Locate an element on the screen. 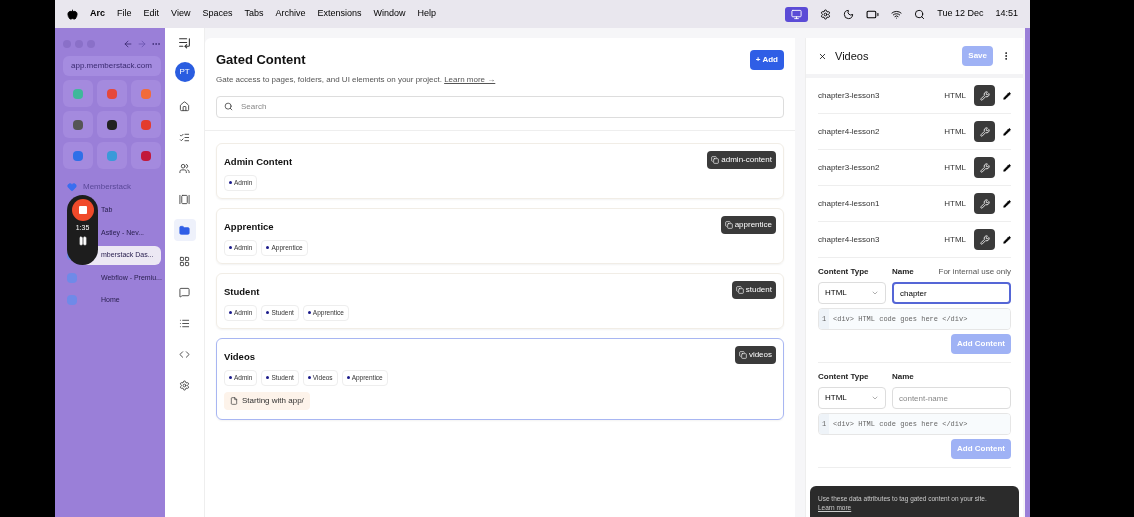 The image size is (1134, 517). group-title: Admin Content is located at coordinates (258, 161).